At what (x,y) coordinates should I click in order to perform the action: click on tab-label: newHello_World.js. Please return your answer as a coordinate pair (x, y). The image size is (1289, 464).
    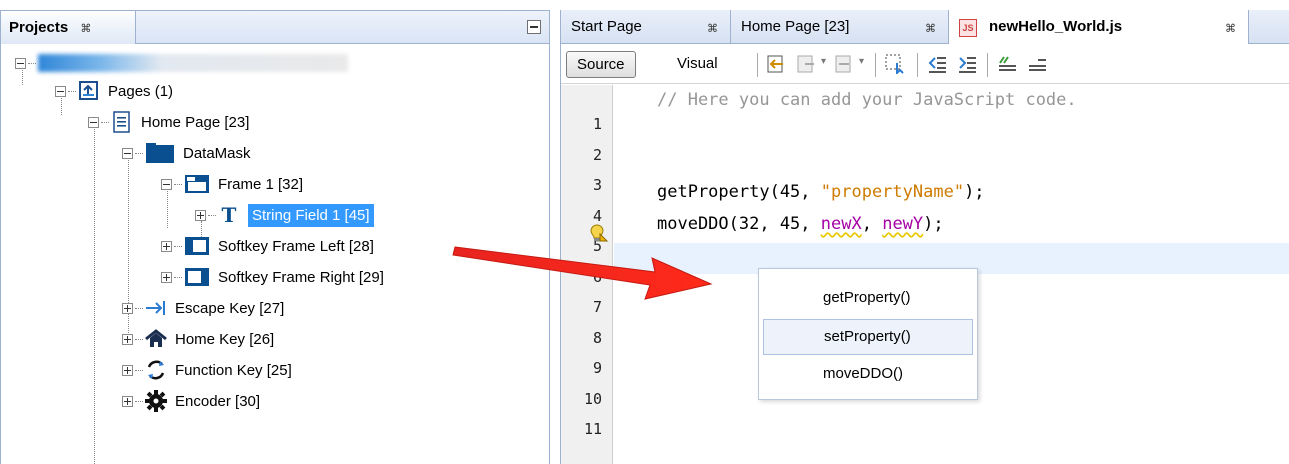
    Looking at the image, I should click on (1056, 26).